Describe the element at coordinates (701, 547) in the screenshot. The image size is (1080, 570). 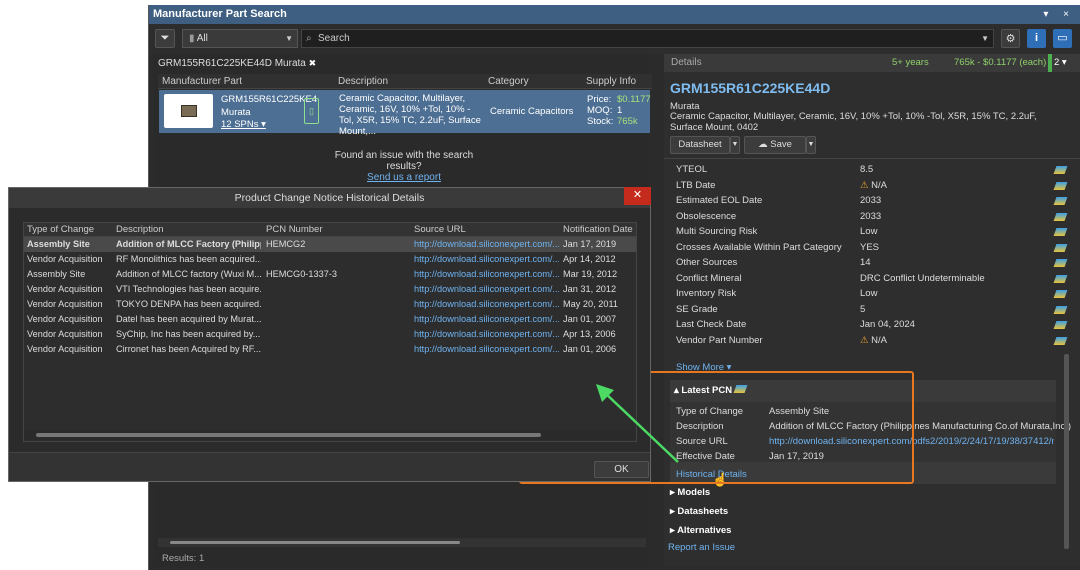
I see `report-issue-link: Report an Issue` at that location.